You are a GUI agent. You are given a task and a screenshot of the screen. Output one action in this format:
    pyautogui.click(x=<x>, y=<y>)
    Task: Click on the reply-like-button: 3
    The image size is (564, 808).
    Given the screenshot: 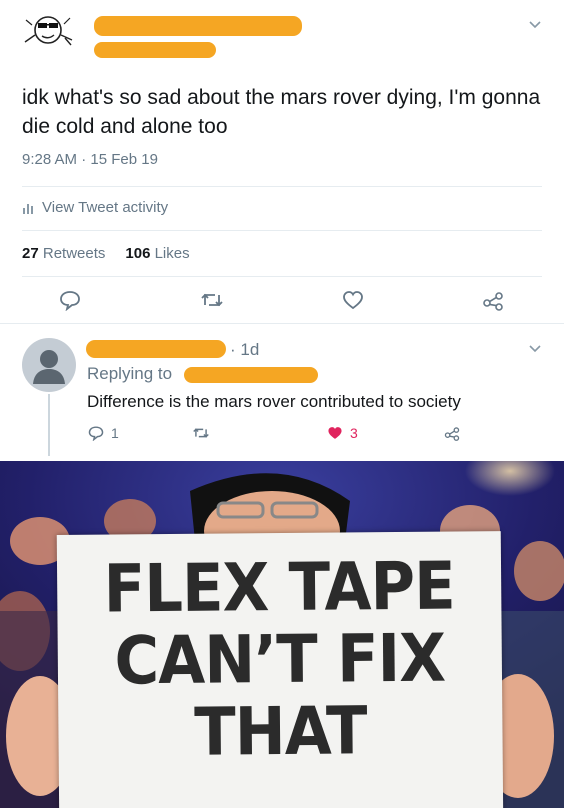 What is the action you would take?
    pyautogui.click(x=342, y=433)
    